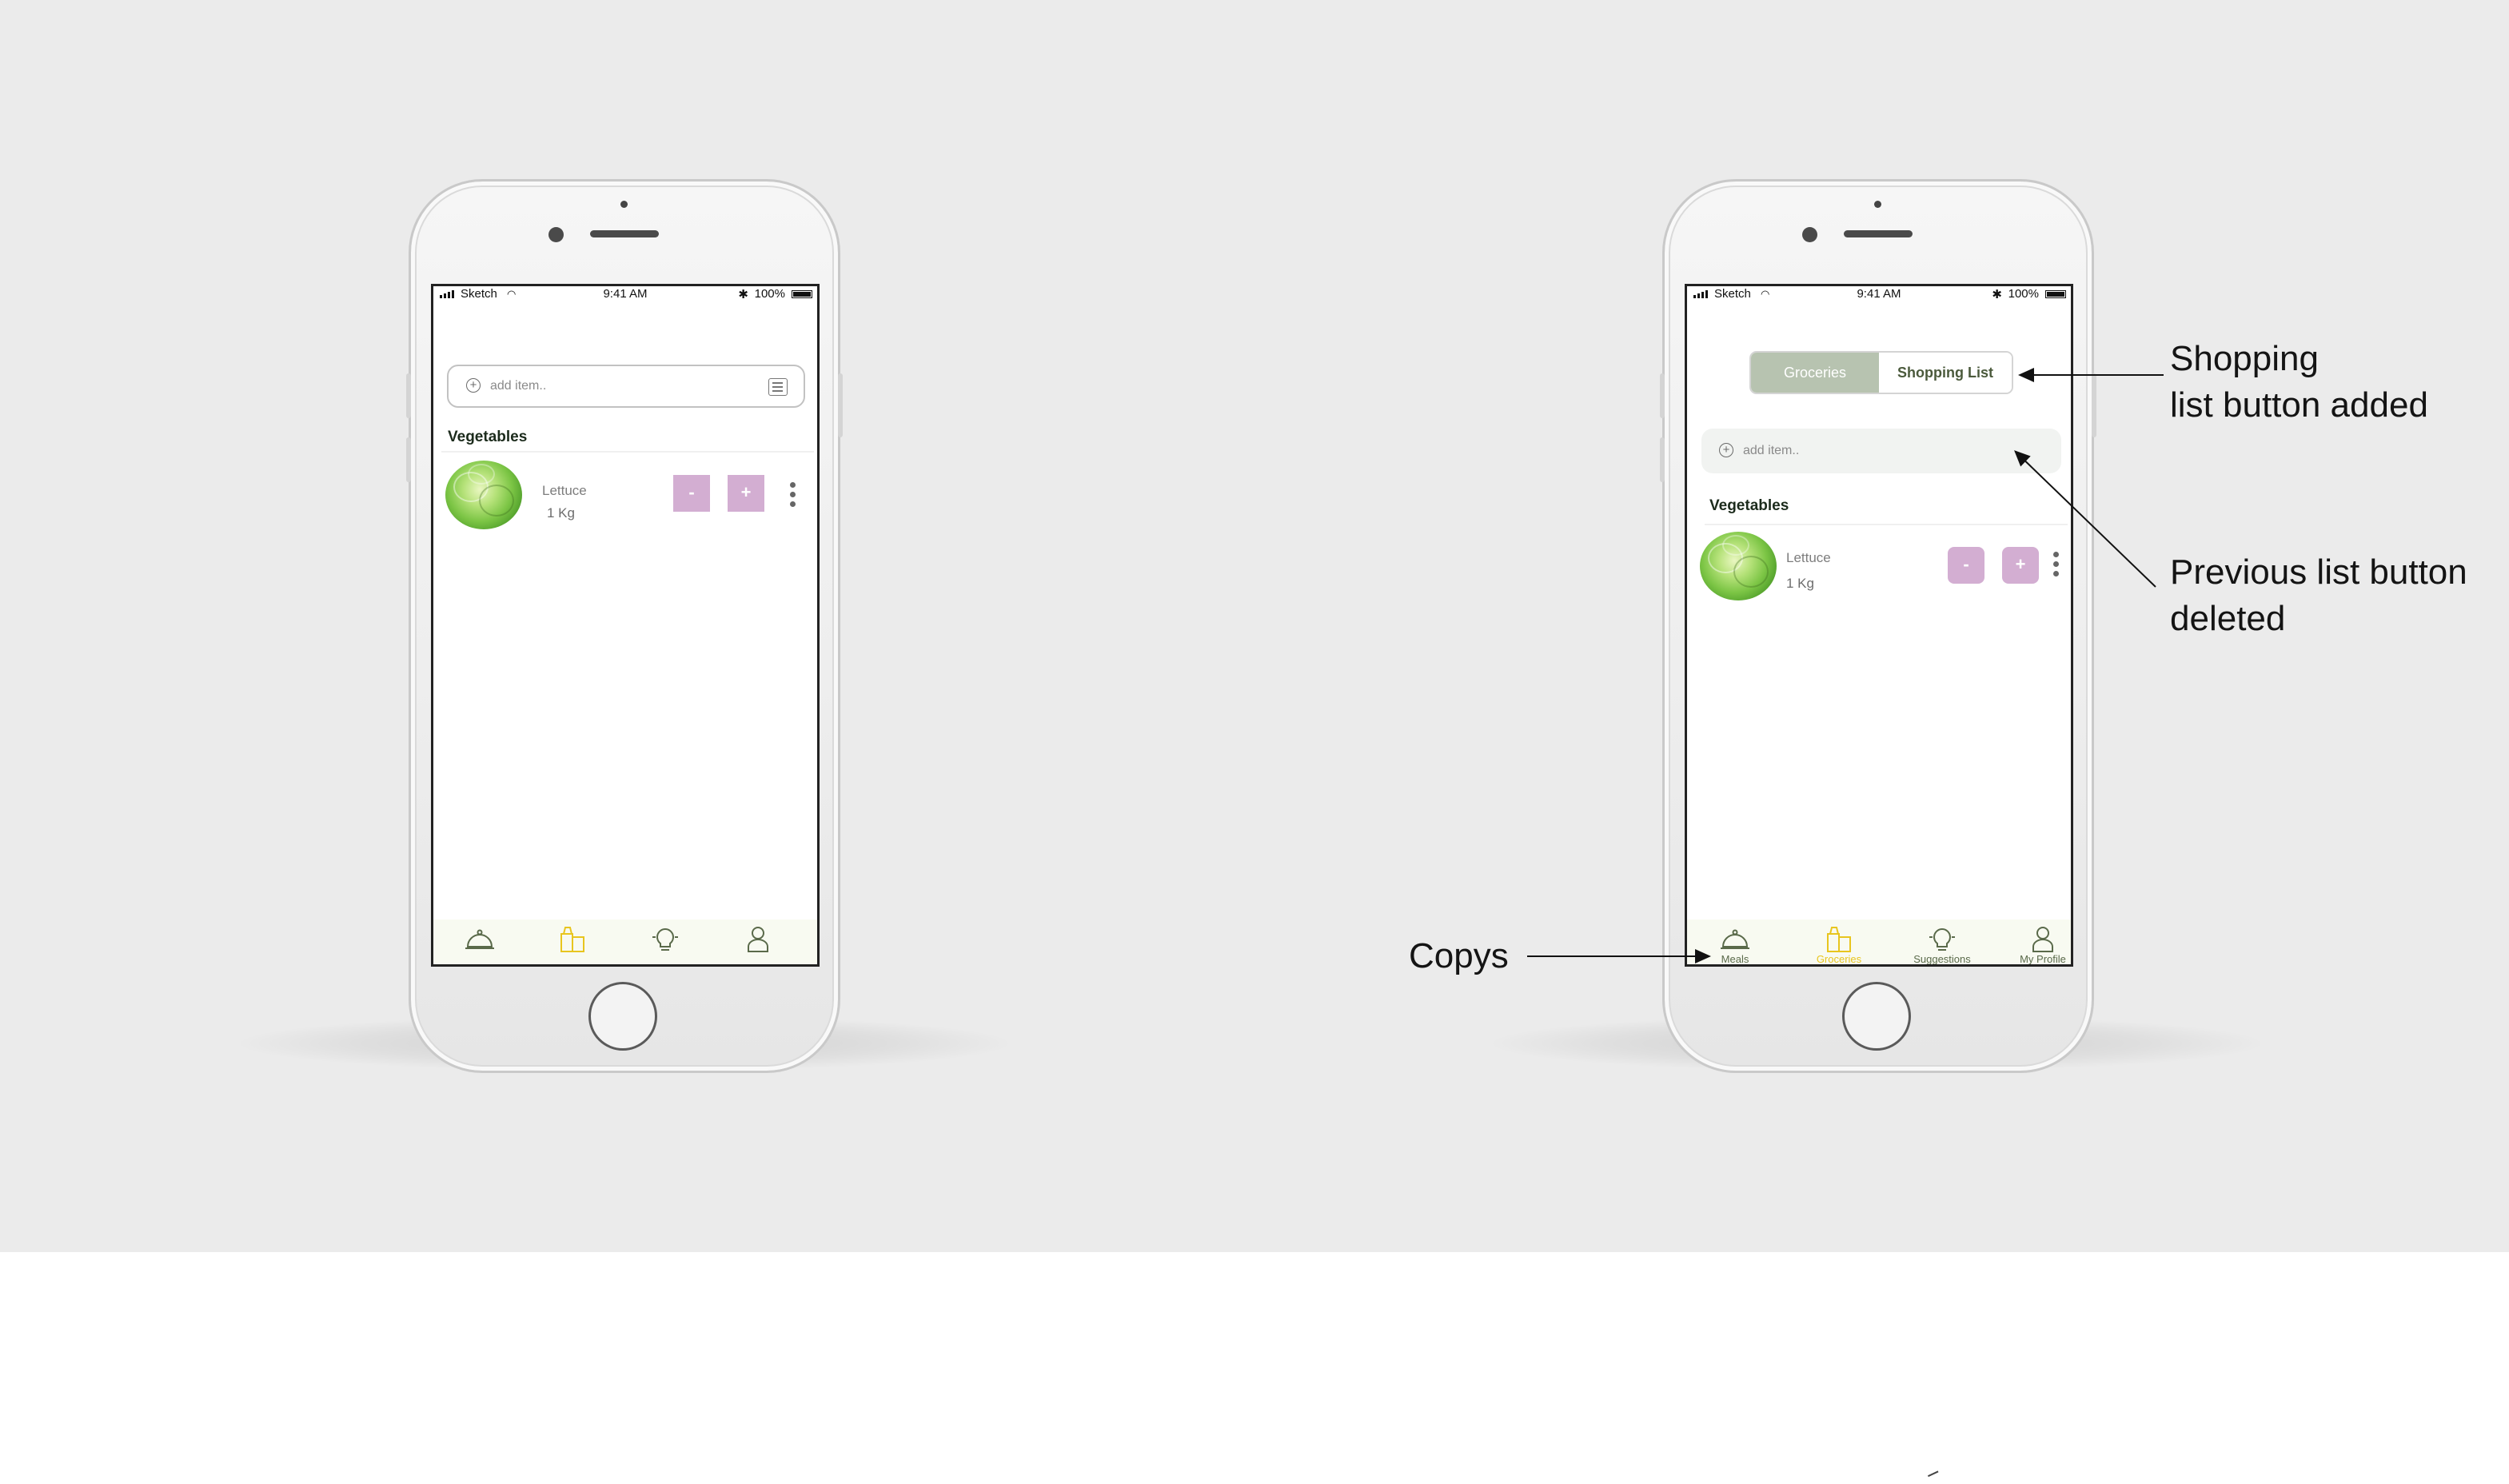 The width and height of the screenshot is (2509, 1484). What do you see at coordinates (2319, 572) in the screenshot?
I see `annotation-line: Previous list button` at bounding box center [2319, 572].